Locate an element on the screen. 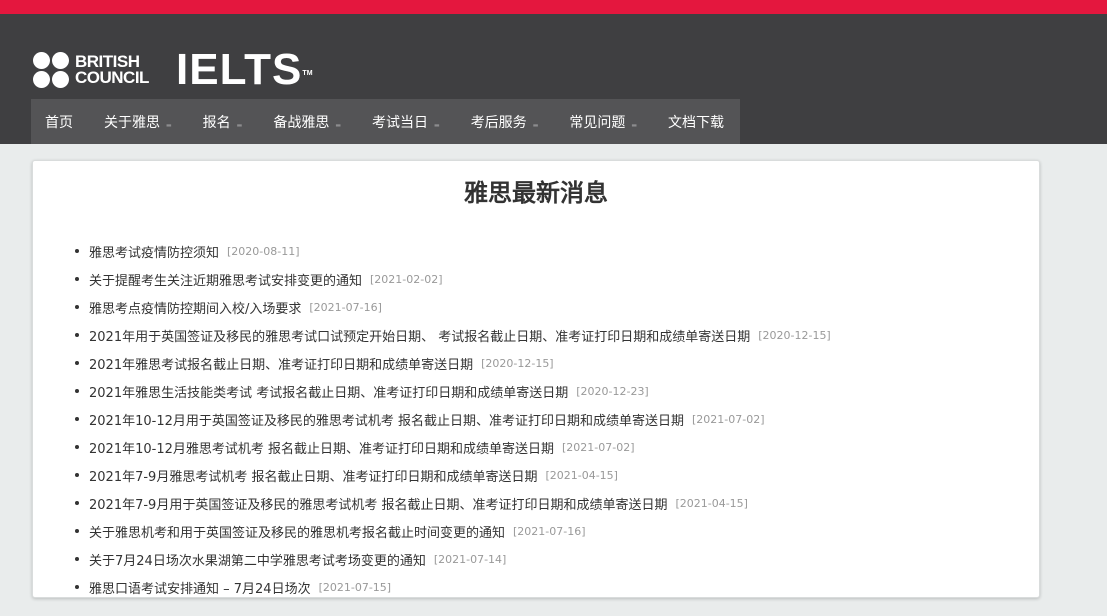 The height and width of the screenshot is (616, 1107). nav-item-label: 报名 is located at coordinates (216, 122).